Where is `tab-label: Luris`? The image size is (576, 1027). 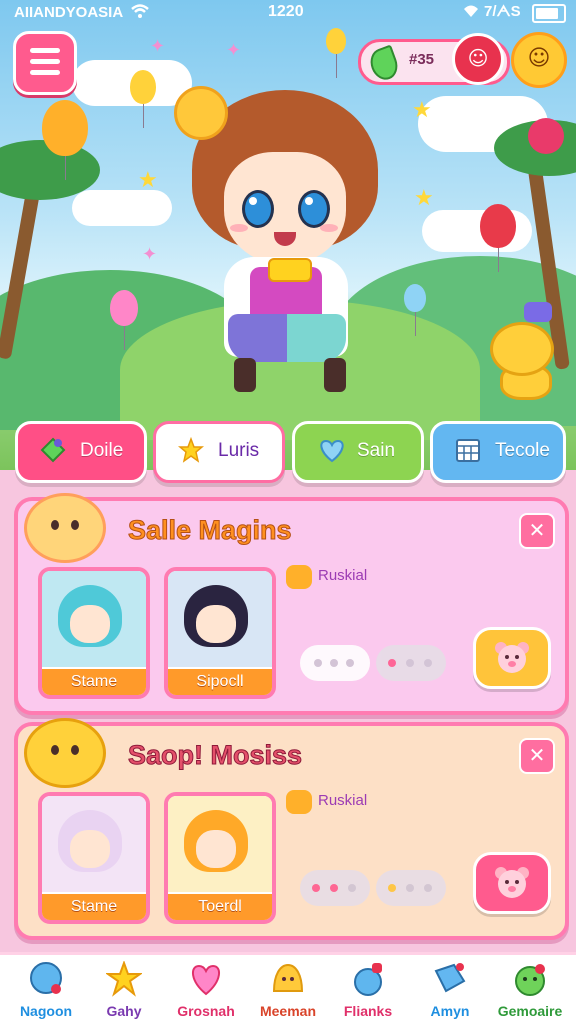 tab-label: Luris is located at coordinates (239, 450).